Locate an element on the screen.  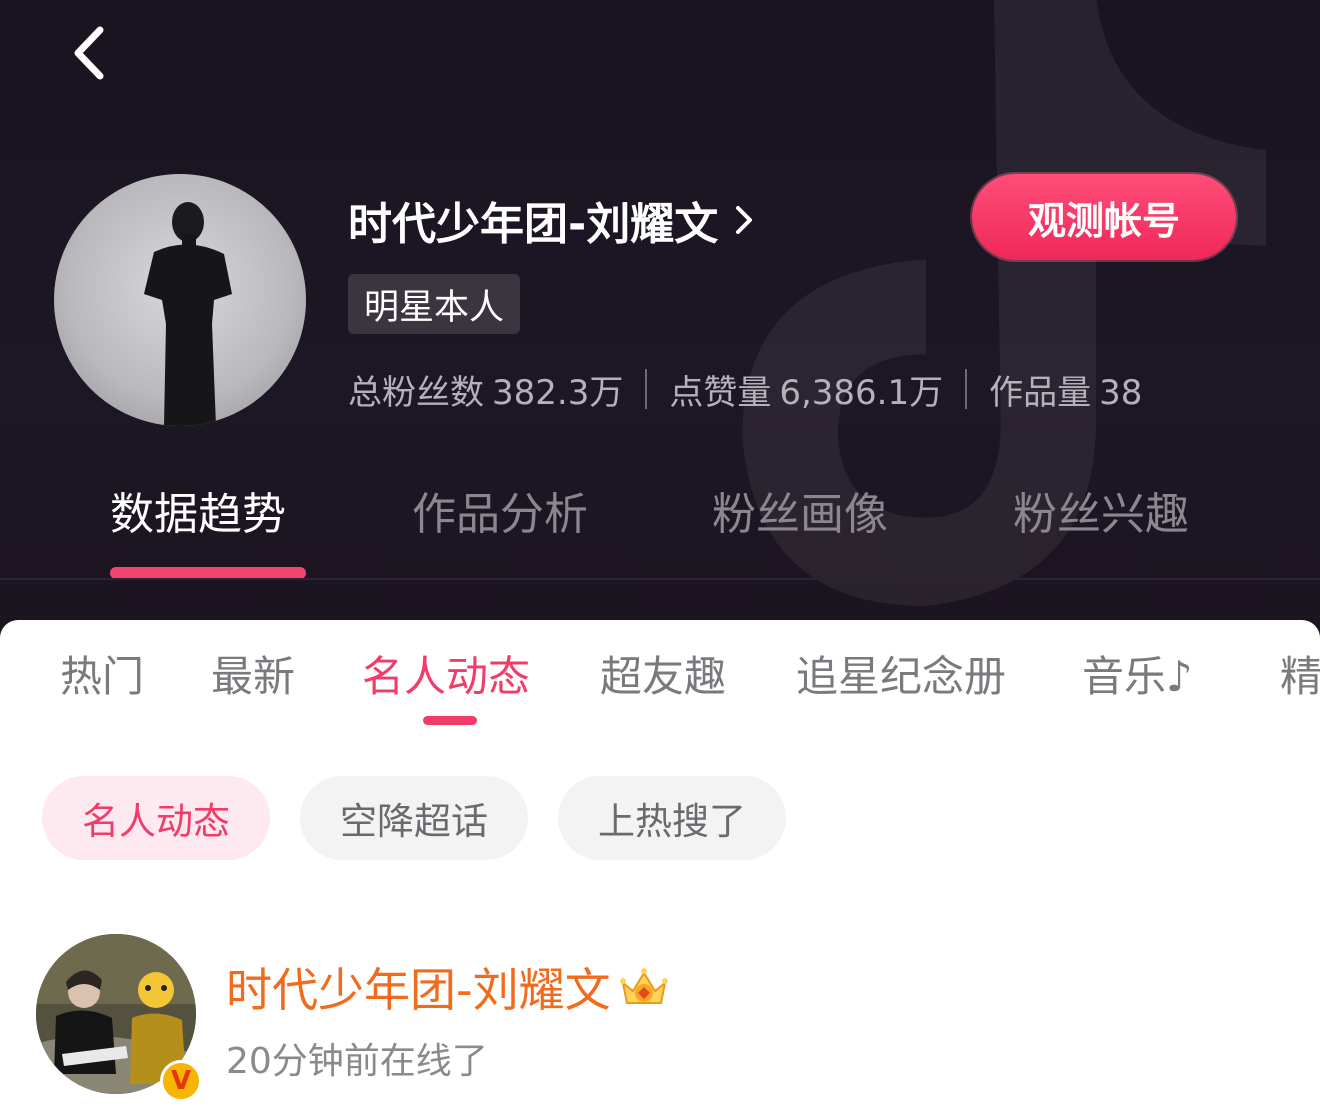
chevron-right-icon is located at coordinates (744, 220).